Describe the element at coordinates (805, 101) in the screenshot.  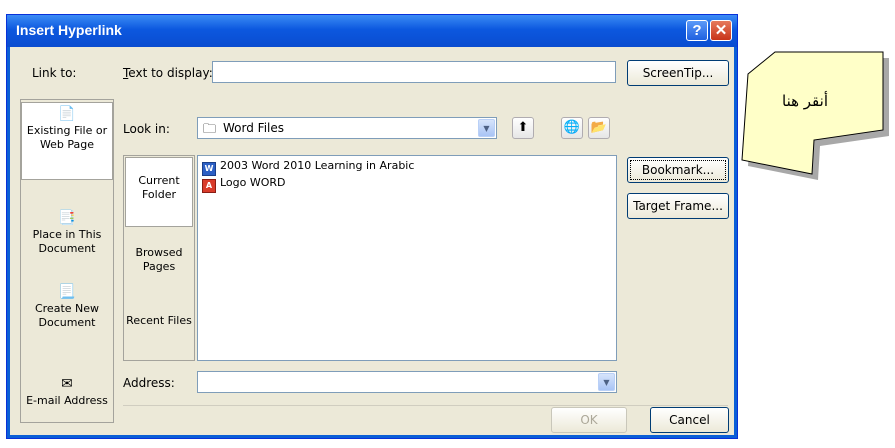
I see `callout-text: أنقر هنا` at that location.